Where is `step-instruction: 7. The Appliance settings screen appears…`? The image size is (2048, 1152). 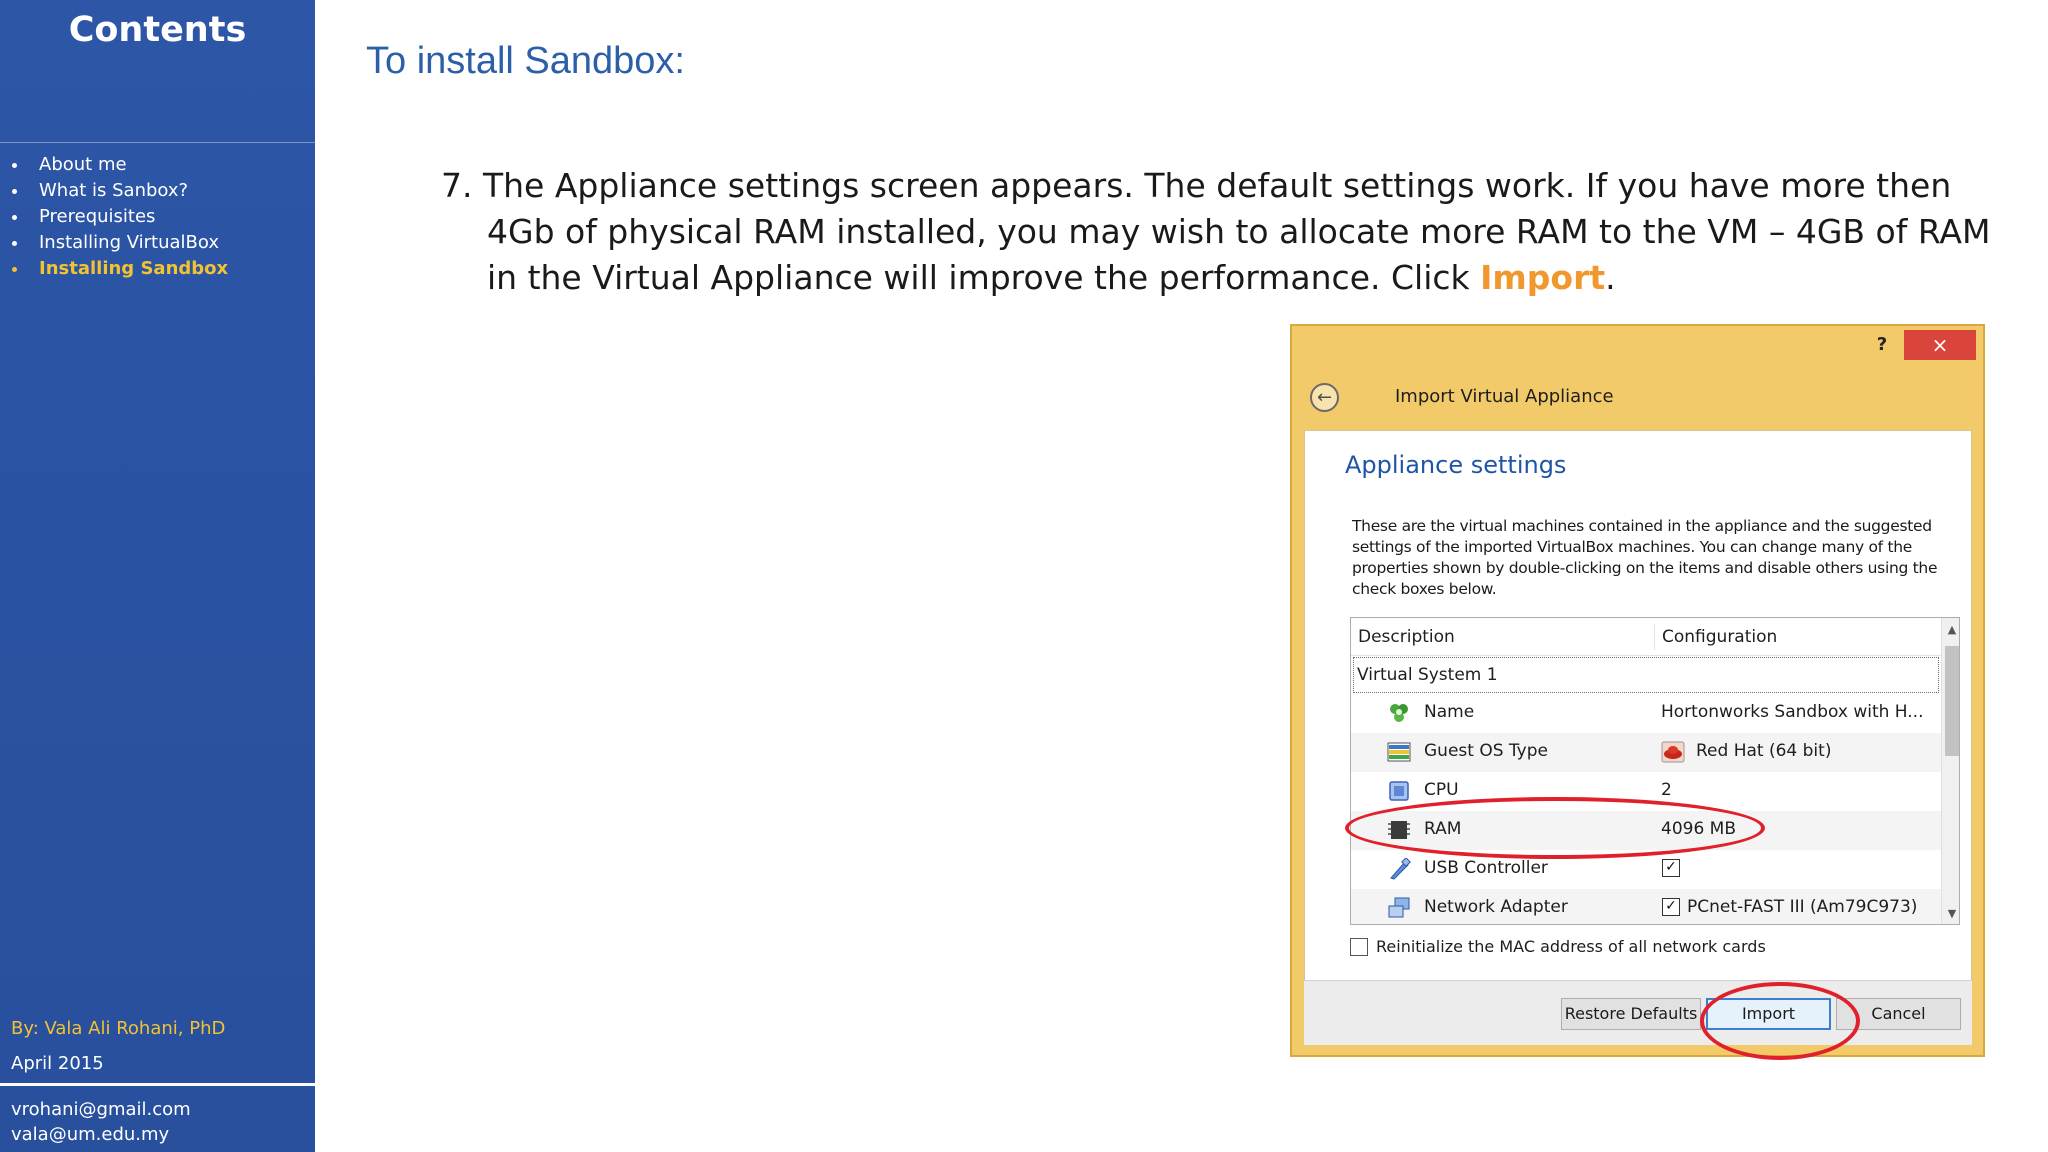 step-instruction: 7. The Appliance settings screen appears… is located at coordinates (1226, 232).